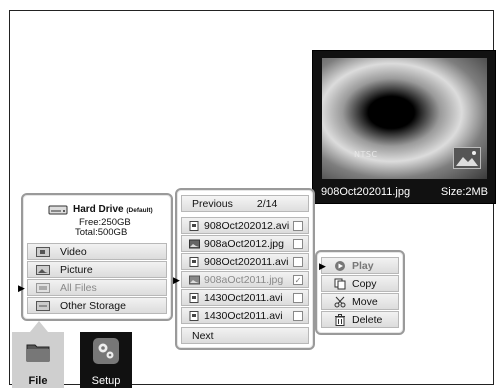  I want to click on hard-drive-title: Hard Drive (Default), so click(113, 209).